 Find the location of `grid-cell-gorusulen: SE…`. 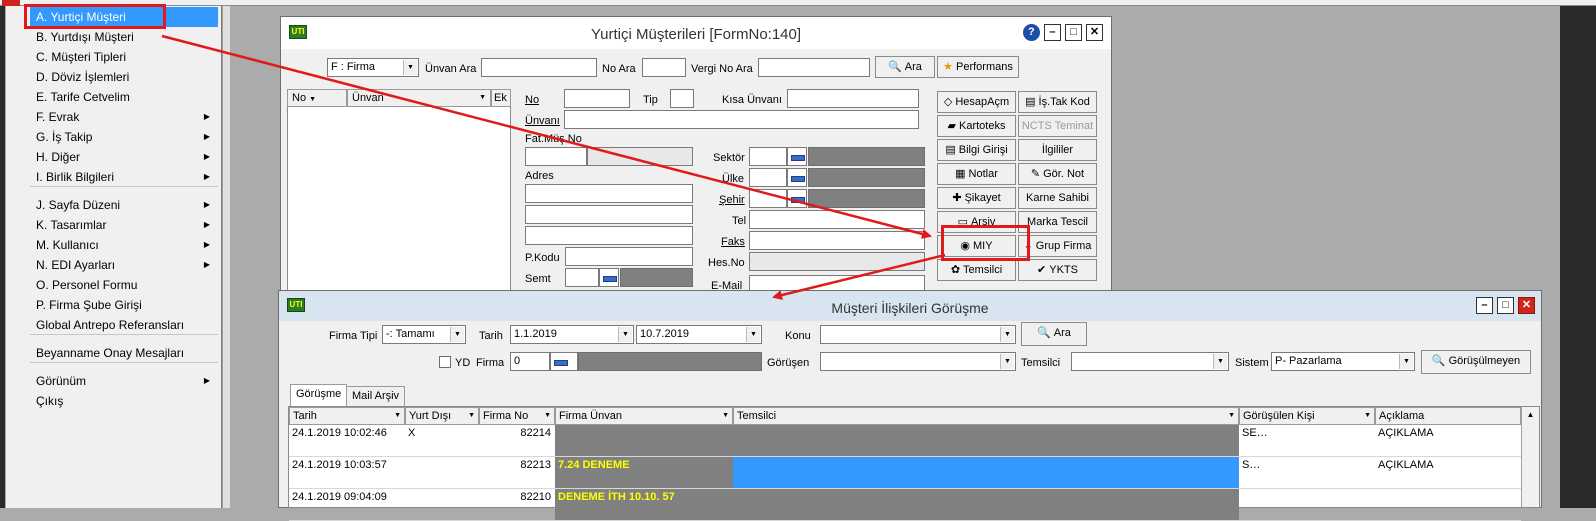

grid-cell-gorusulen: SE… is located at coordinates (1307, 441).